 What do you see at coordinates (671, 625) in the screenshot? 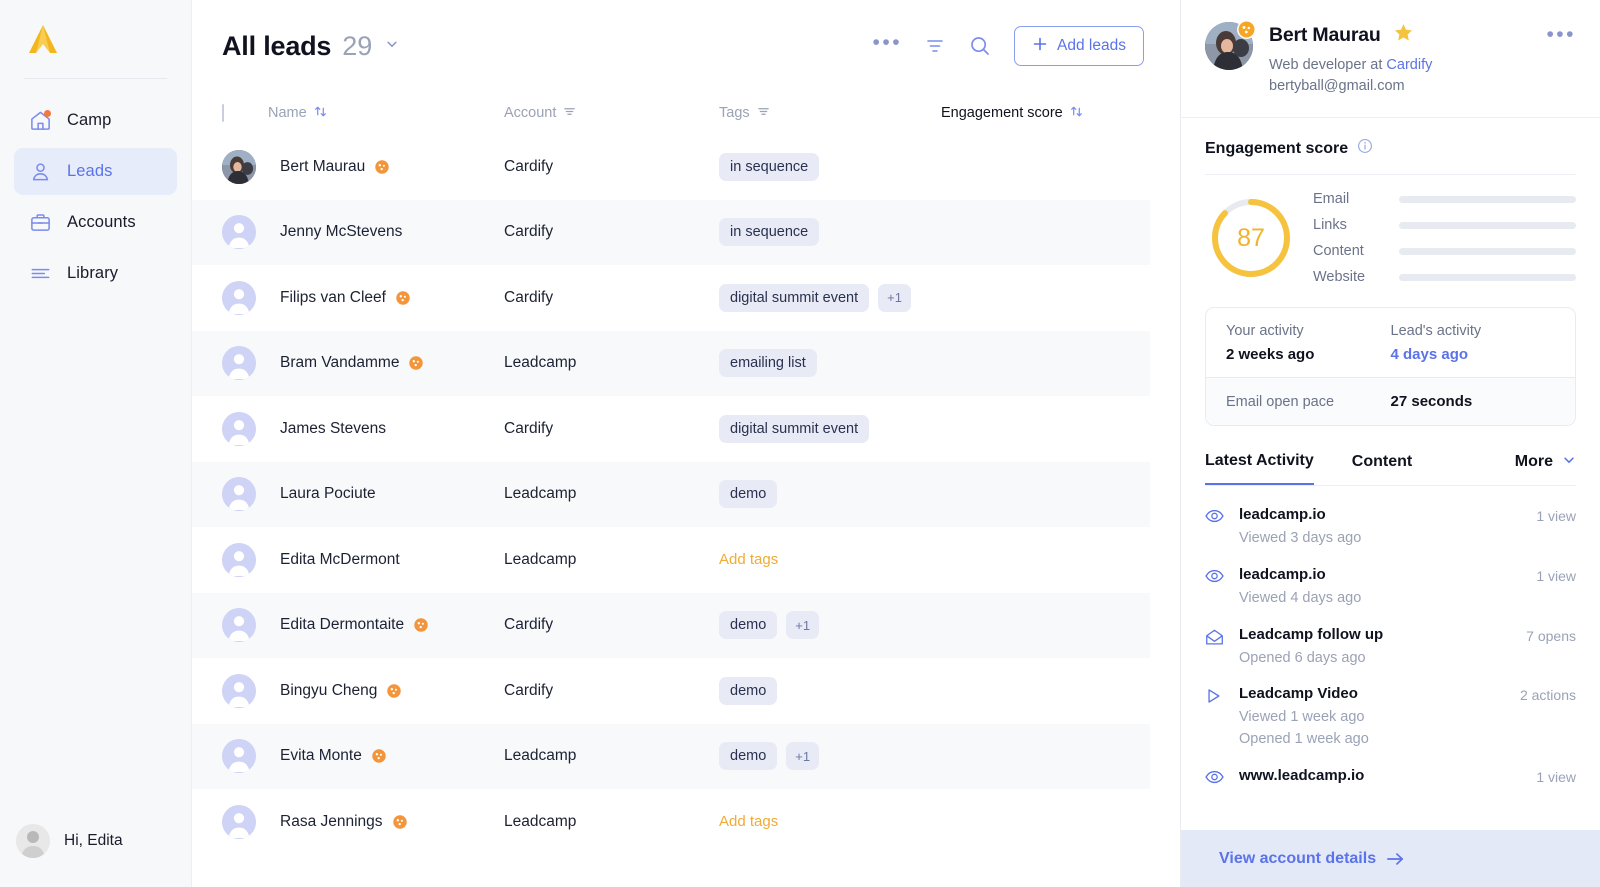
I see `table-row: Edita Dermontaite Cardify demo +1` at bounding box center [671, 625].